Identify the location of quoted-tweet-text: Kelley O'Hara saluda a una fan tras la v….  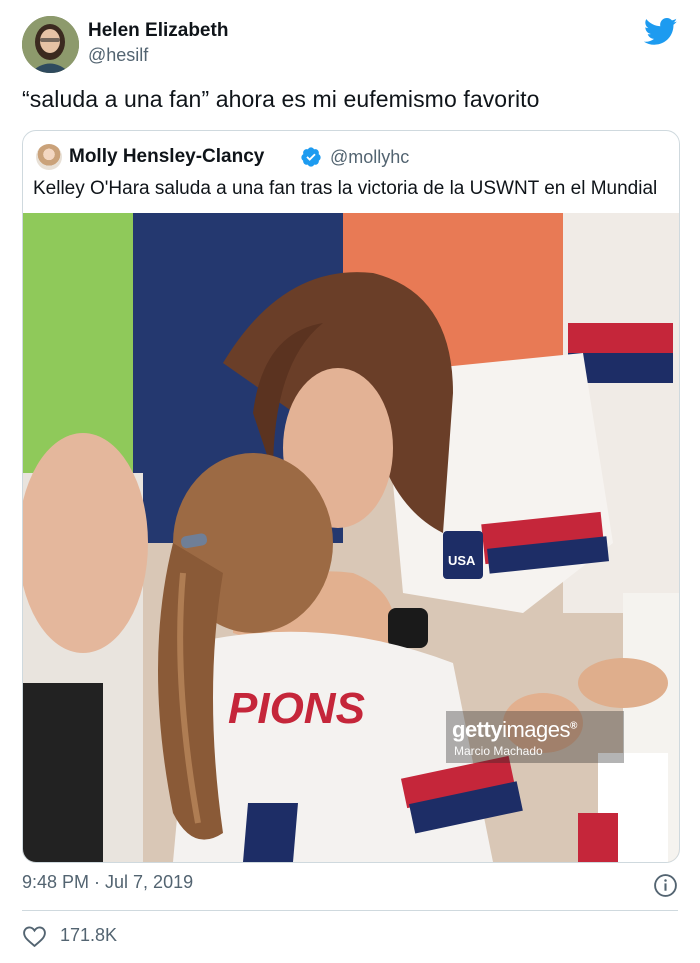
(345, 188).